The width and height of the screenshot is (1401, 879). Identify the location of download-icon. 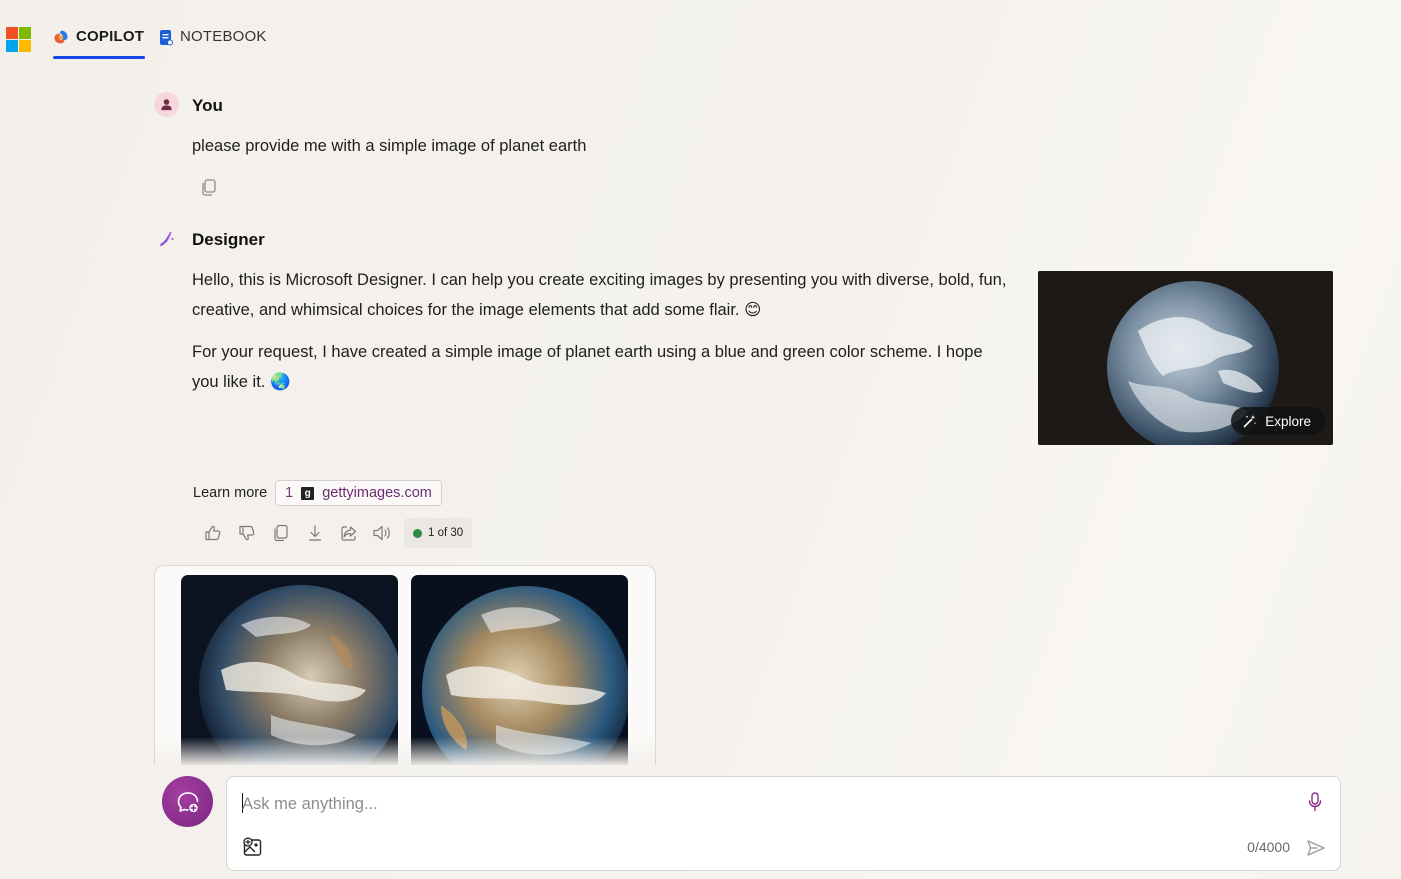
(315, 533).